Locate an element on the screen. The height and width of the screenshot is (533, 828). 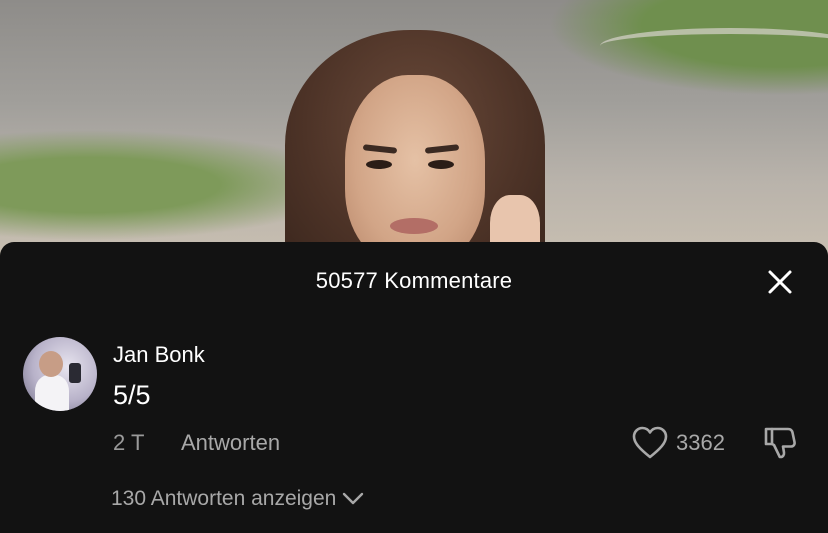
comments-count-title: 50577 Kommentare is located at coordinates (414, 280).